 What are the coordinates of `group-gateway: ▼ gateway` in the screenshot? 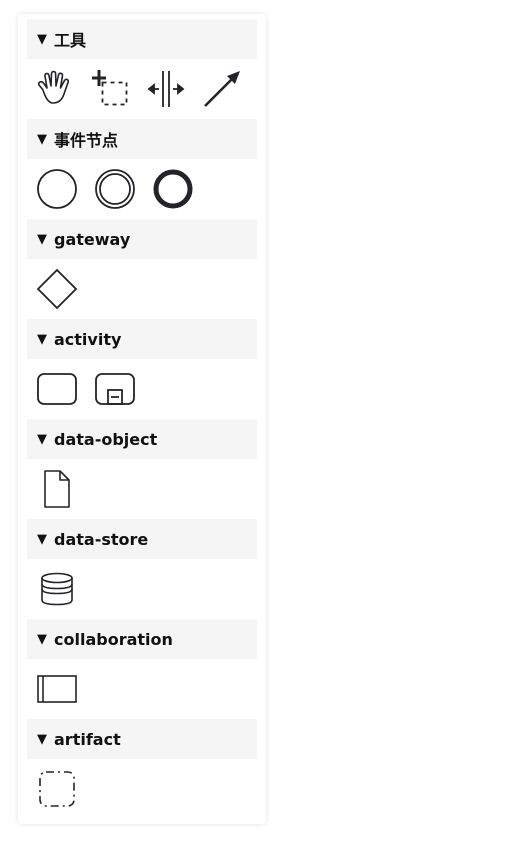 It's located at (142, 269).